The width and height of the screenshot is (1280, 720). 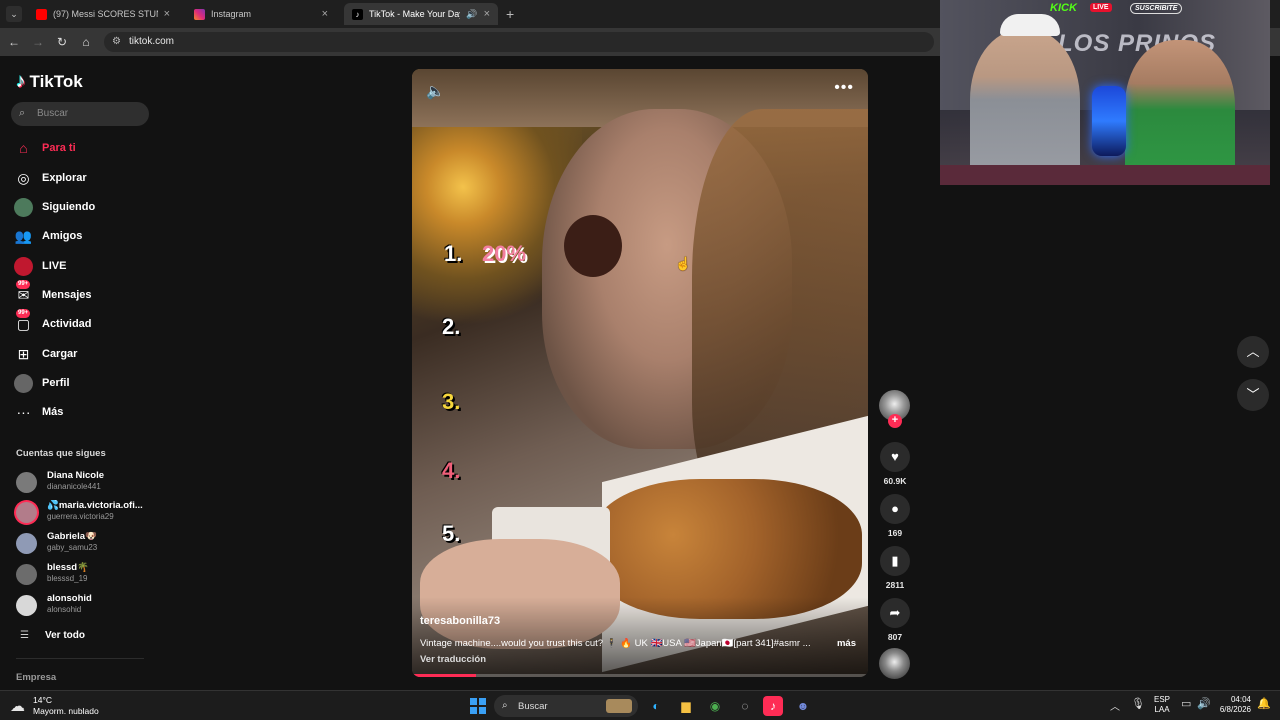 What do you see at coordinates (1264, 703) in the screenshot?
I see `notification-bell-icon: 🔔` at bounding box center [1264, 703].